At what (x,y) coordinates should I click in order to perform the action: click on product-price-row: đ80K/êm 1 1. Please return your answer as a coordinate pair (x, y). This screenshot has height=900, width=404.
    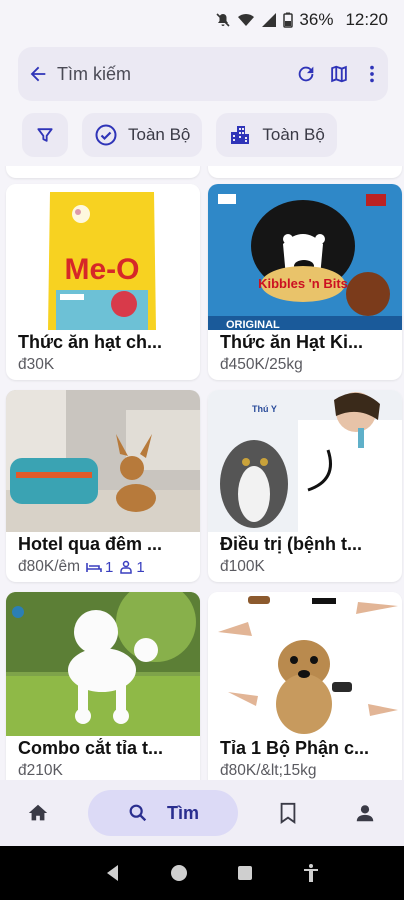
    Looking at the image, I should click on (81, 567).